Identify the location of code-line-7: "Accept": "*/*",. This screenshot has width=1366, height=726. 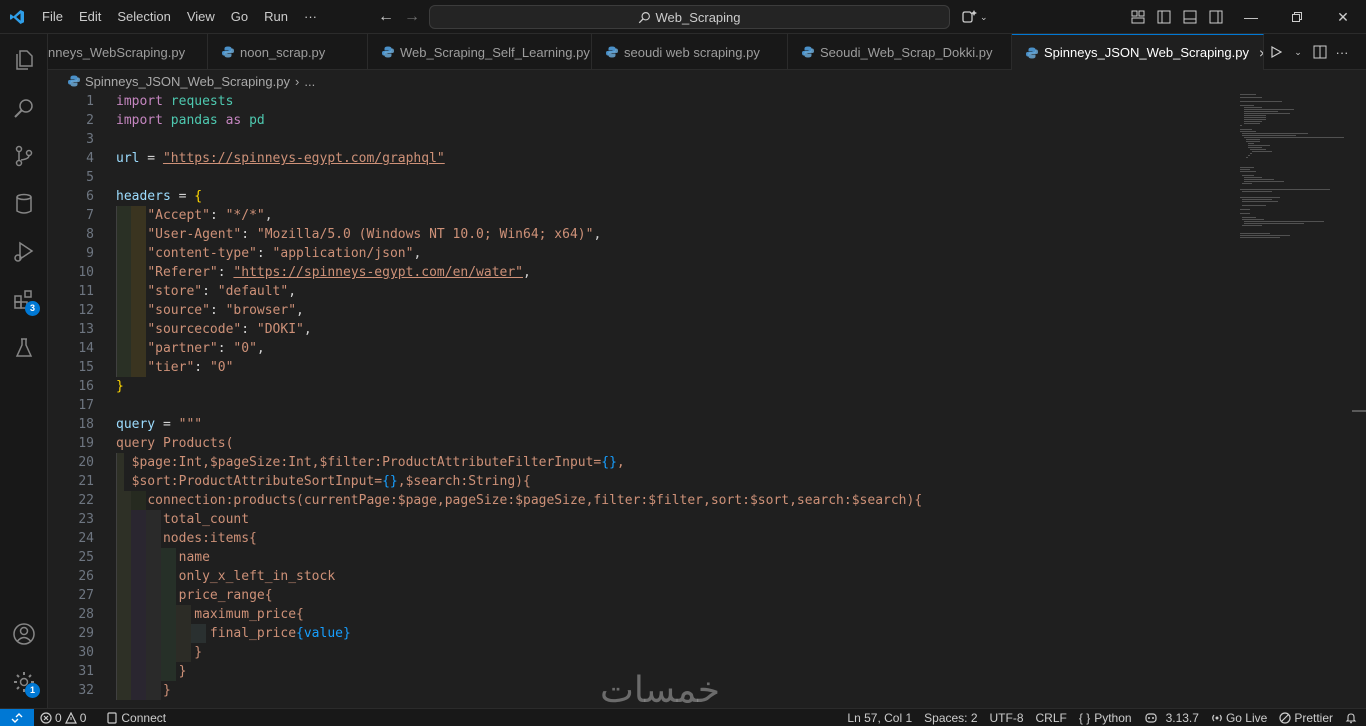
(691, 215).